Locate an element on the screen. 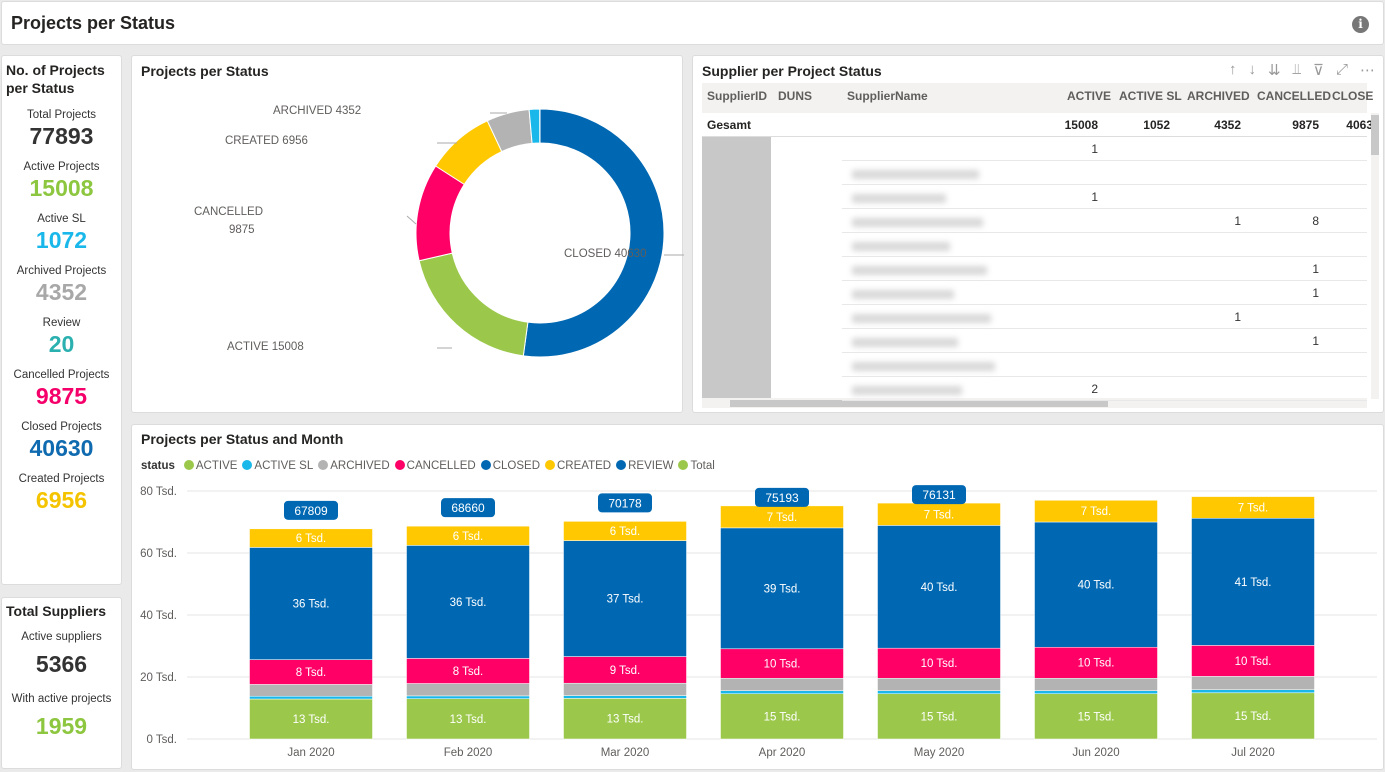  kpi-value: 6956 is located at coordinates (61, 500).